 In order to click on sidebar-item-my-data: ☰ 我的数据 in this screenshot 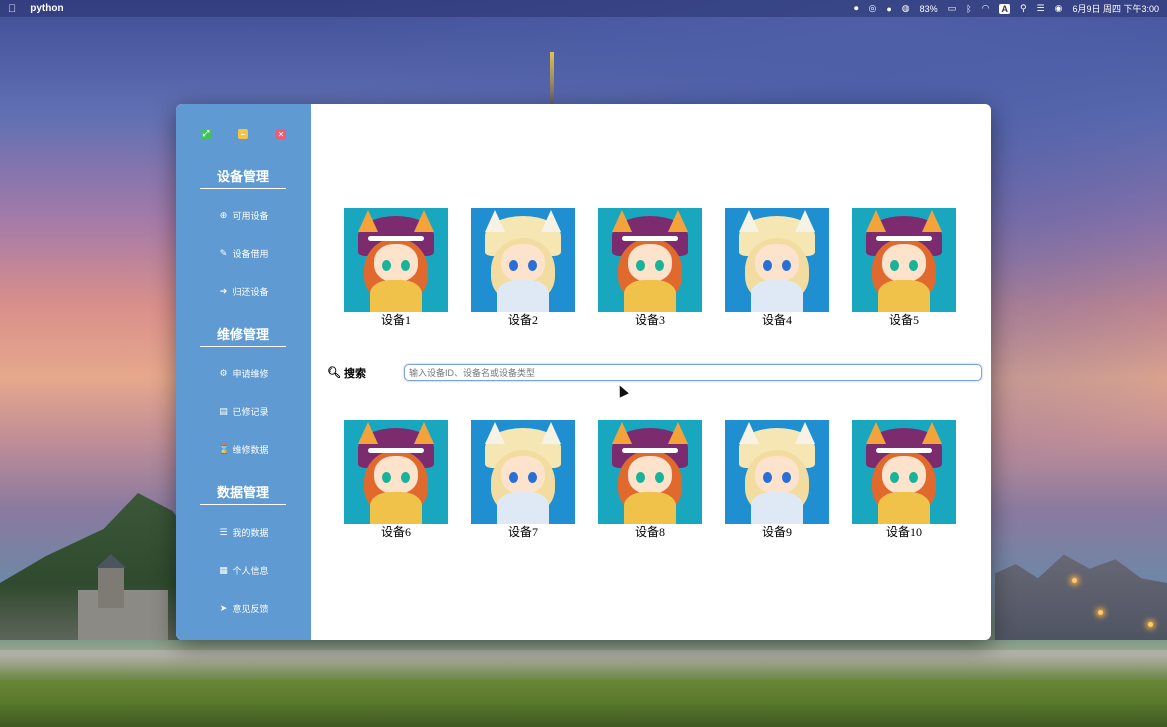, I will do `click(243, 532)`.